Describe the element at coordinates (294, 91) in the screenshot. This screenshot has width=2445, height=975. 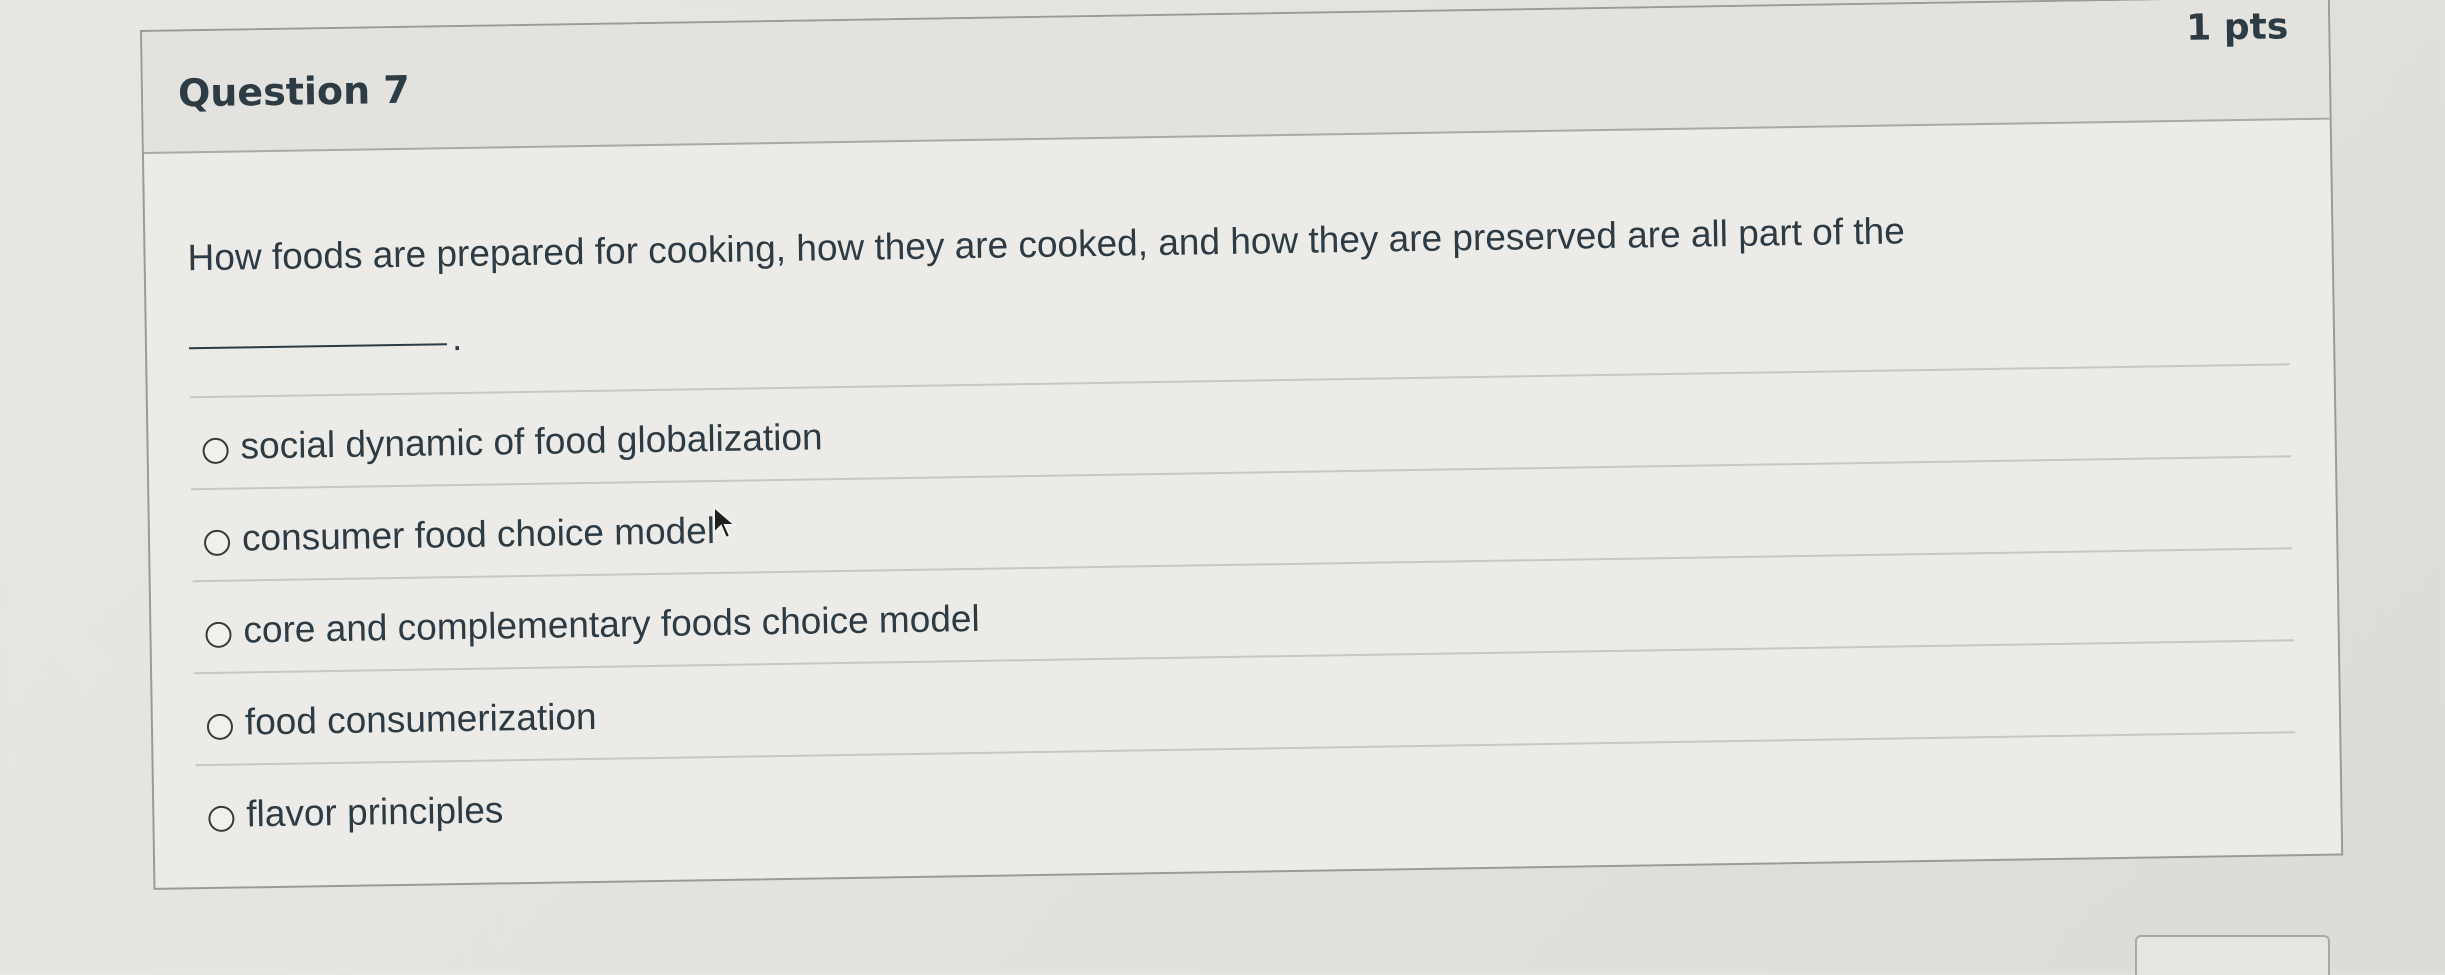
I see `question-title: Question 7` at that location.